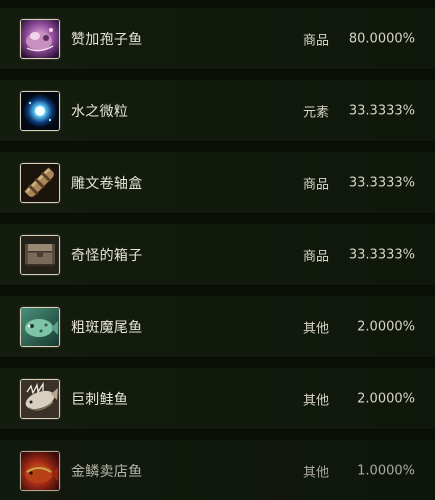 This screenshot has height=500, width=435. I want to click on scroll-case-icon, so click(40, 182).